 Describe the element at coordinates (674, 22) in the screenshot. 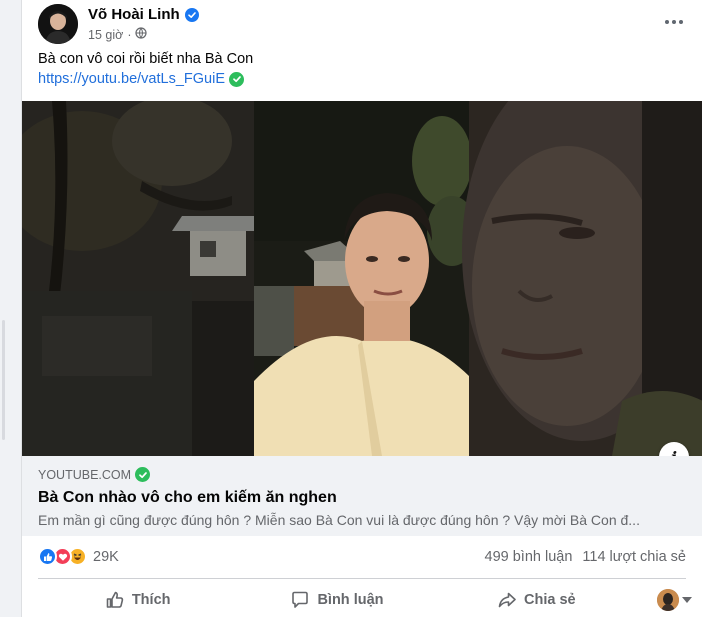

I see `more-icon` at that location.